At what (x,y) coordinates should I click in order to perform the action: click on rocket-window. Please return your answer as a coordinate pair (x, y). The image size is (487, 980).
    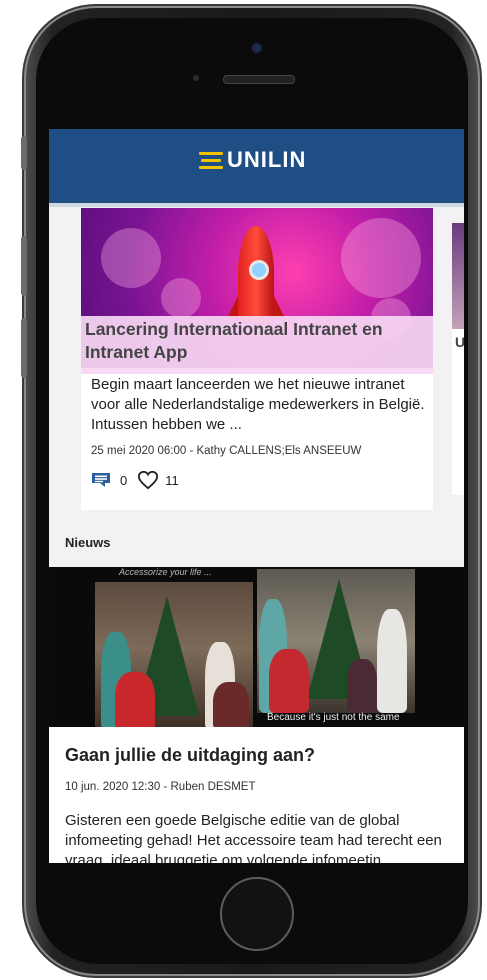
    Looking at the image, I should click on (259, 270).